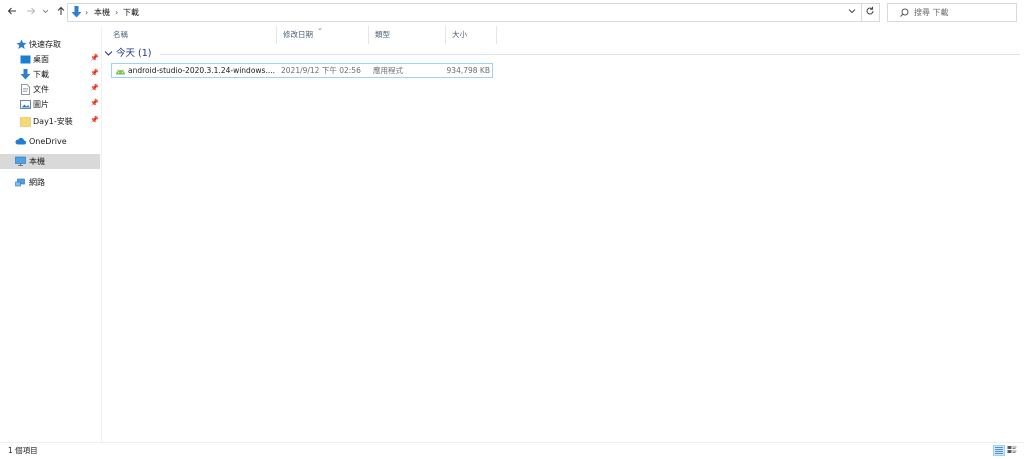 This screenshot has width=1024, height=459. Describe the element at coordinates (134, 53) in the screenshot. I see `group-label: 今天 (1)` at that location.